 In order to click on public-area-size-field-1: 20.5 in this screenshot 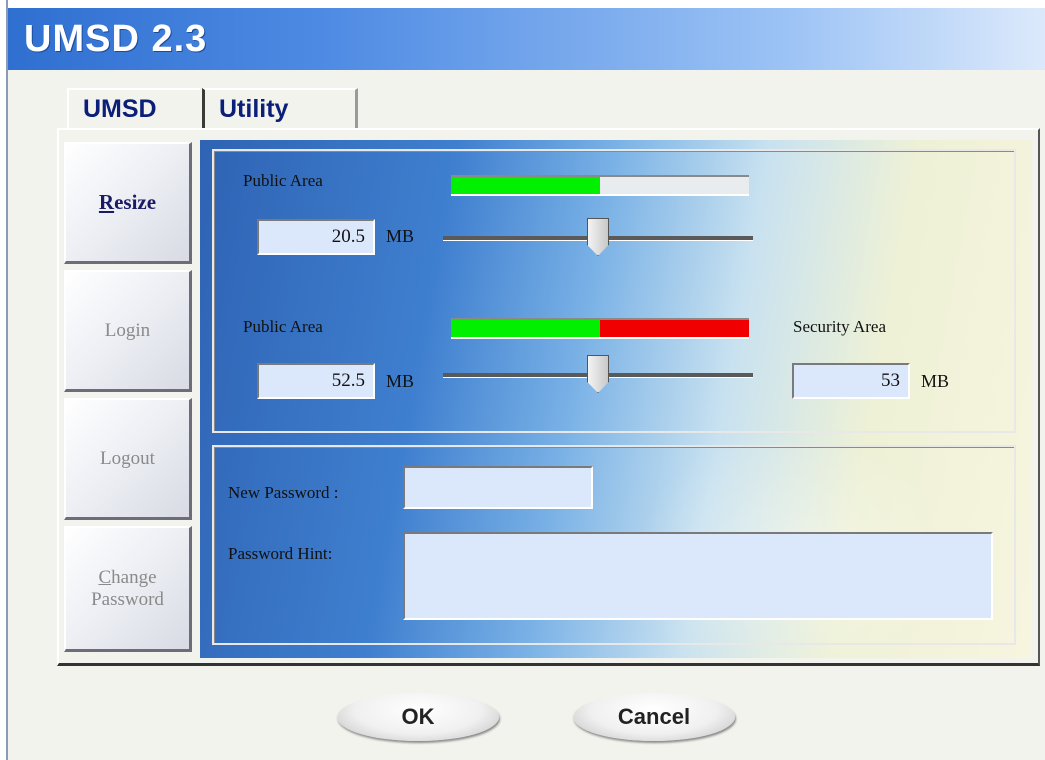, I will do `click(316, 237)`.